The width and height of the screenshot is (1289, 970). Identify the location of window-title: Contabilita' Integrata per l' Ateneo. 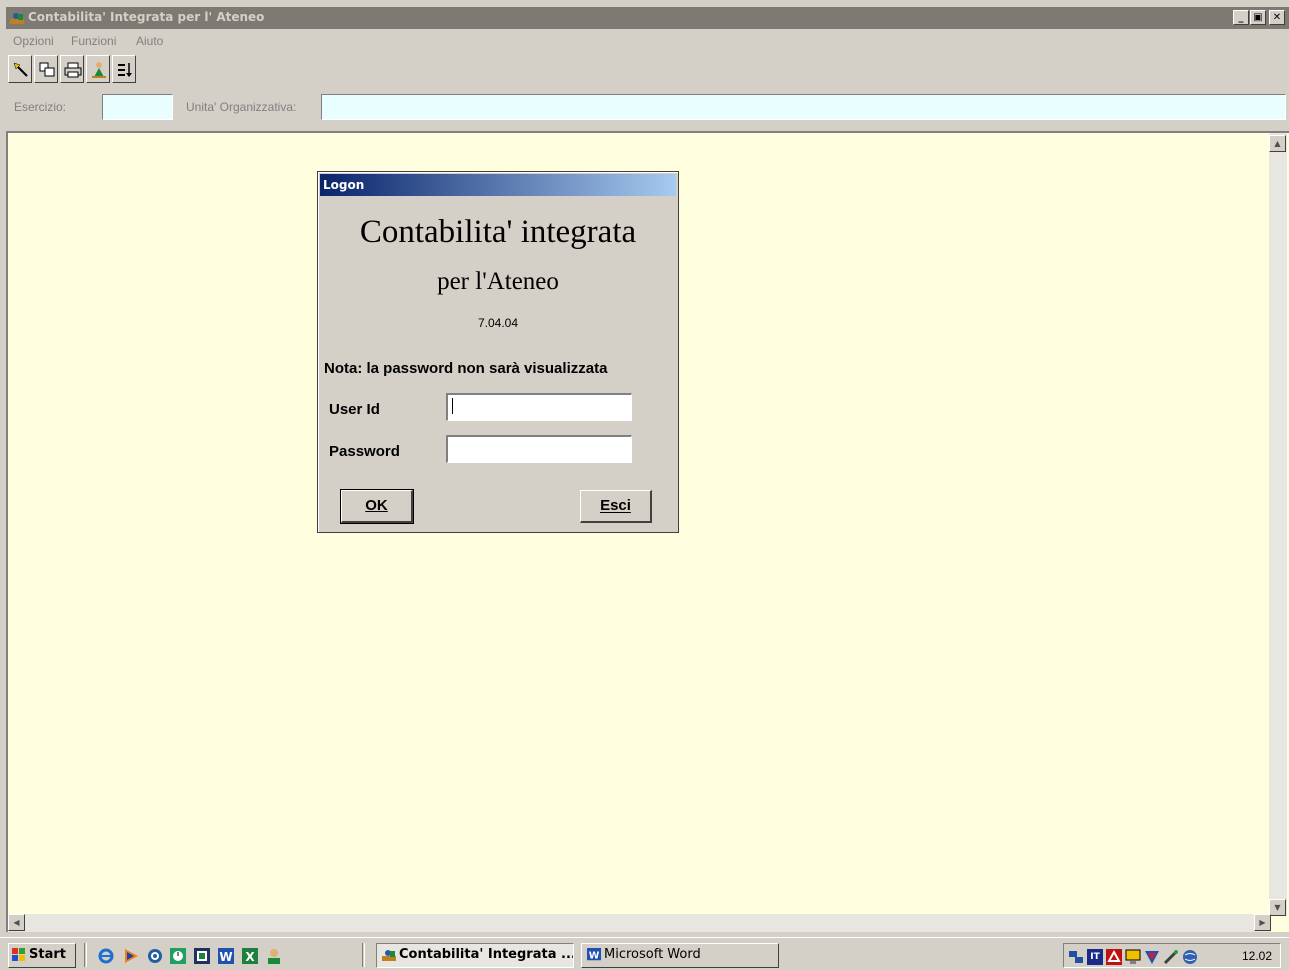
(146, 17).